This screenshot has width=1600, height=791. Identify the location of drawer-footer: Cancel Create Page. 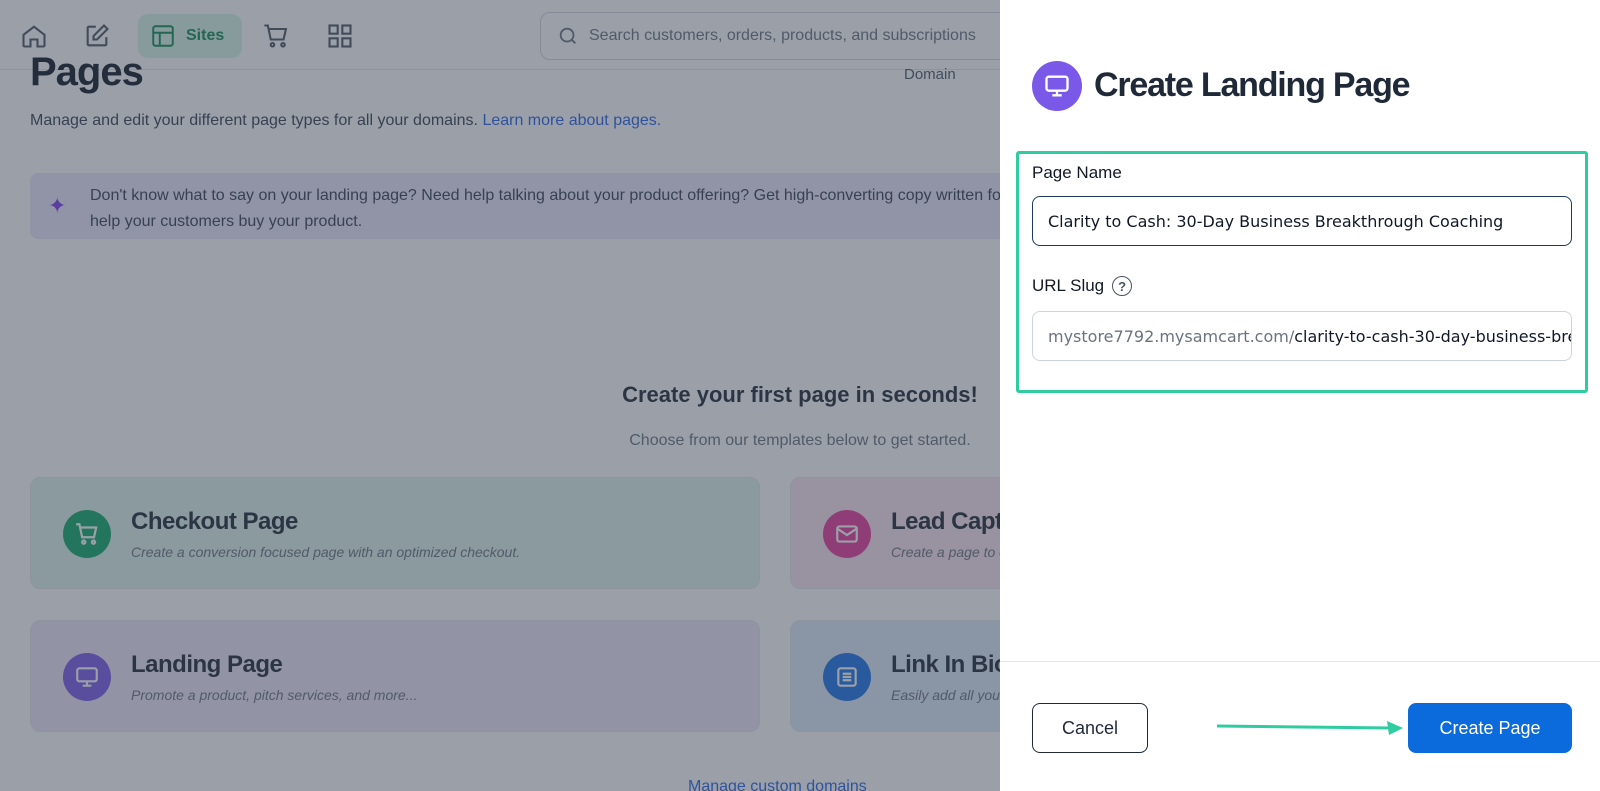
(1300, 726).